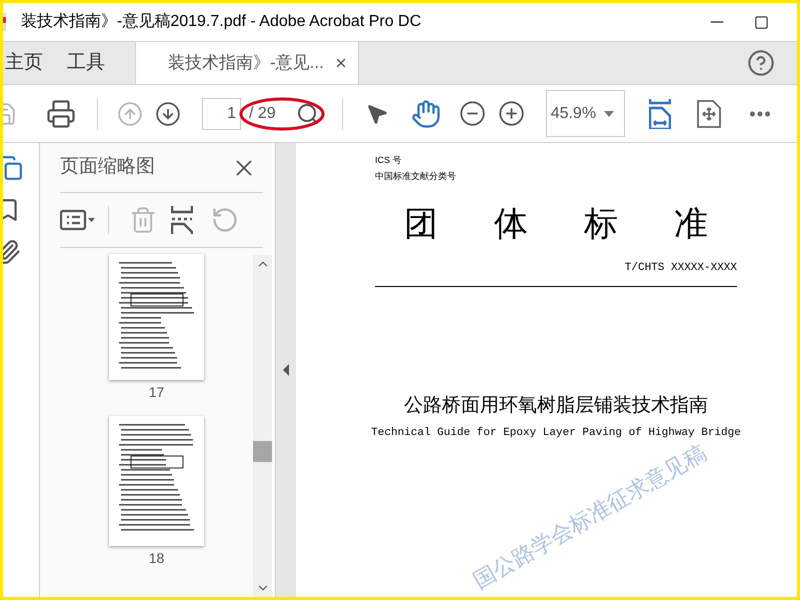  What do you see at coordinates (262, 426) in the screenshot?
I see `scrollbar` at bounding box center [262, 426].